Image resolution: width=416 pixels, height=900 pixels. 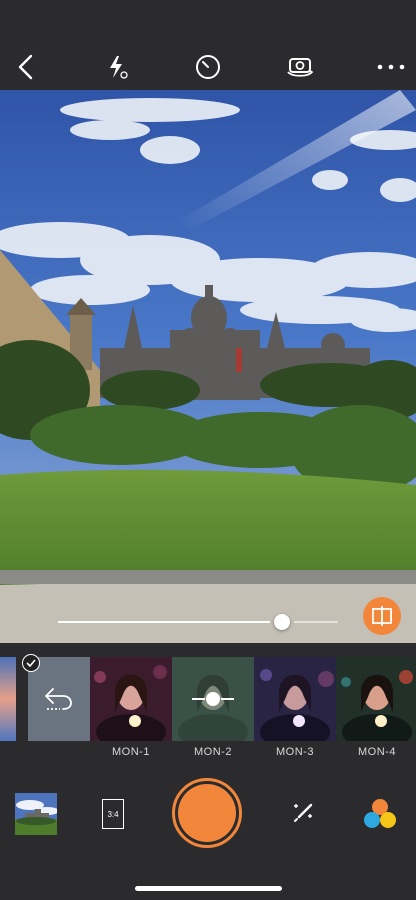 I want to click on back-arrow-icon, so click(x=25, y=67).